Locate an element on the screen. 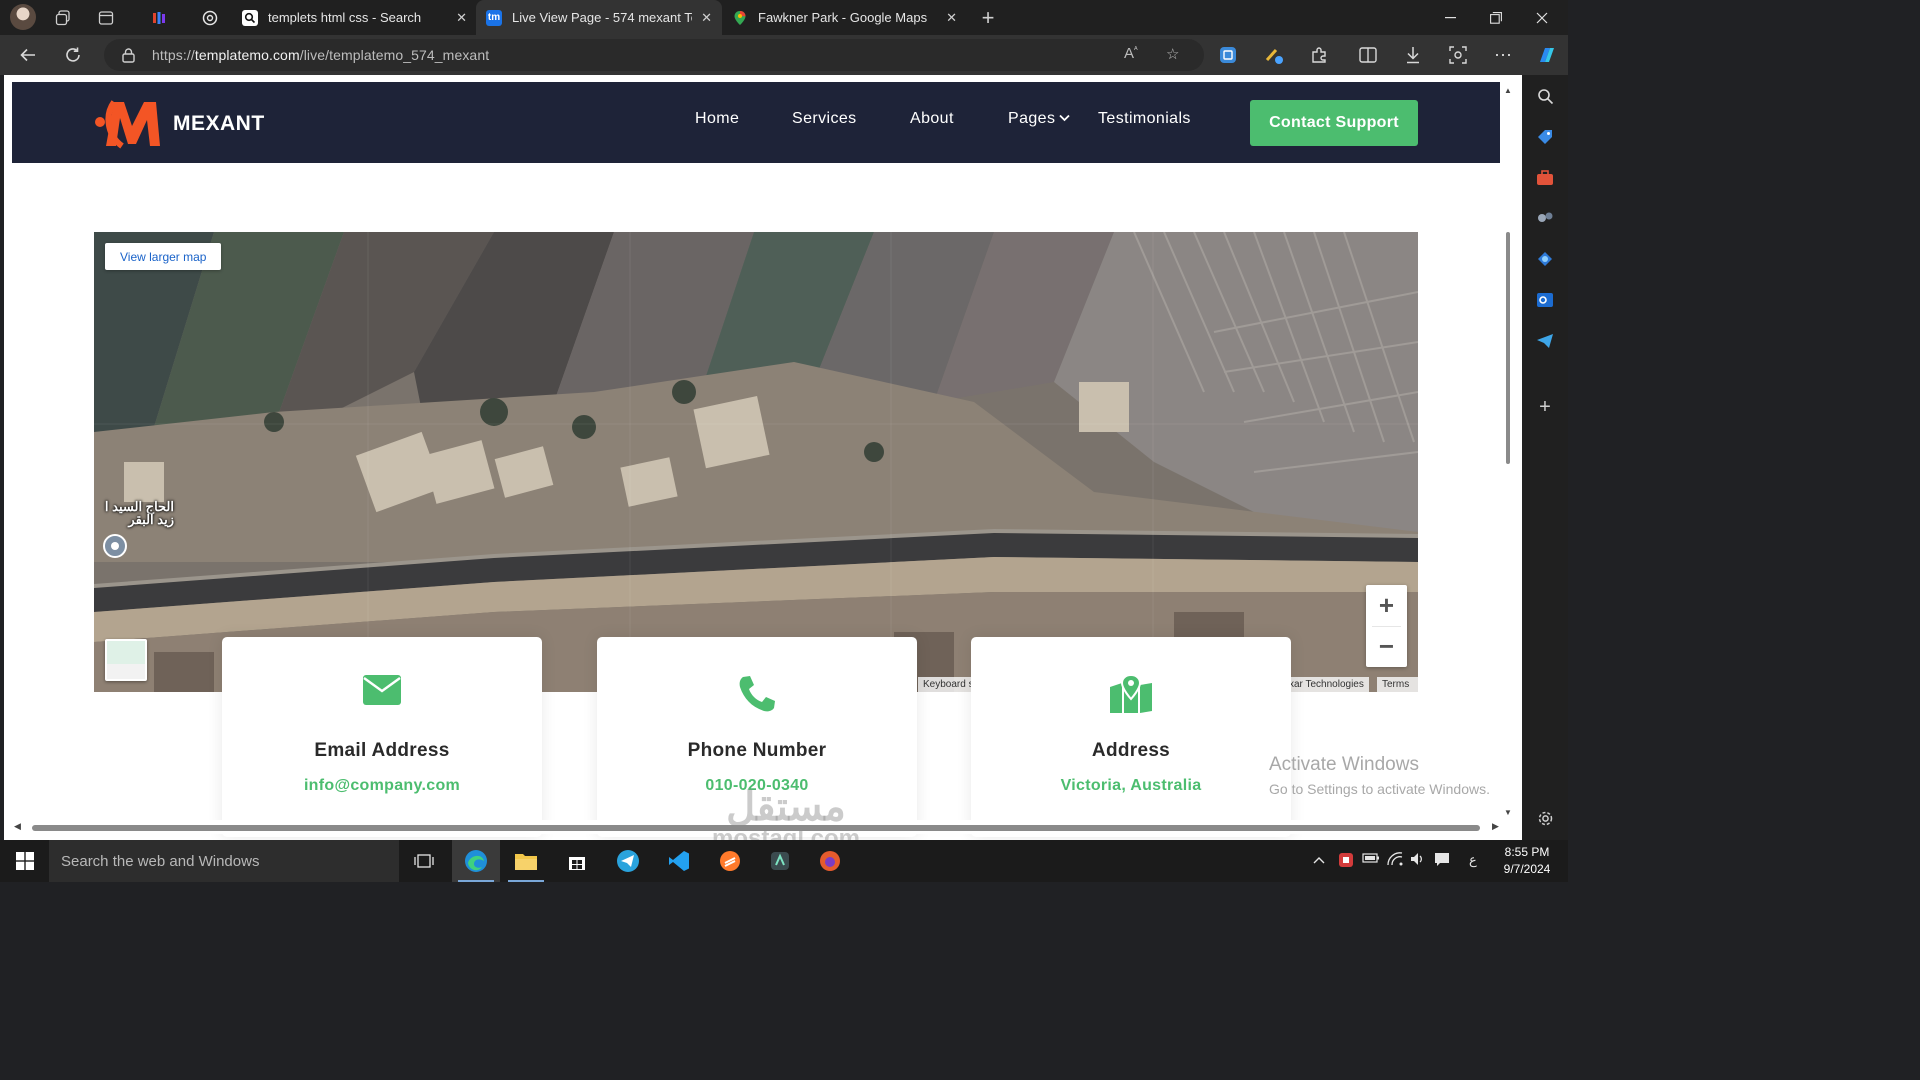 This screenshot has height=1080, width=1920. task-view-icon is located at coordinates (424, 861).